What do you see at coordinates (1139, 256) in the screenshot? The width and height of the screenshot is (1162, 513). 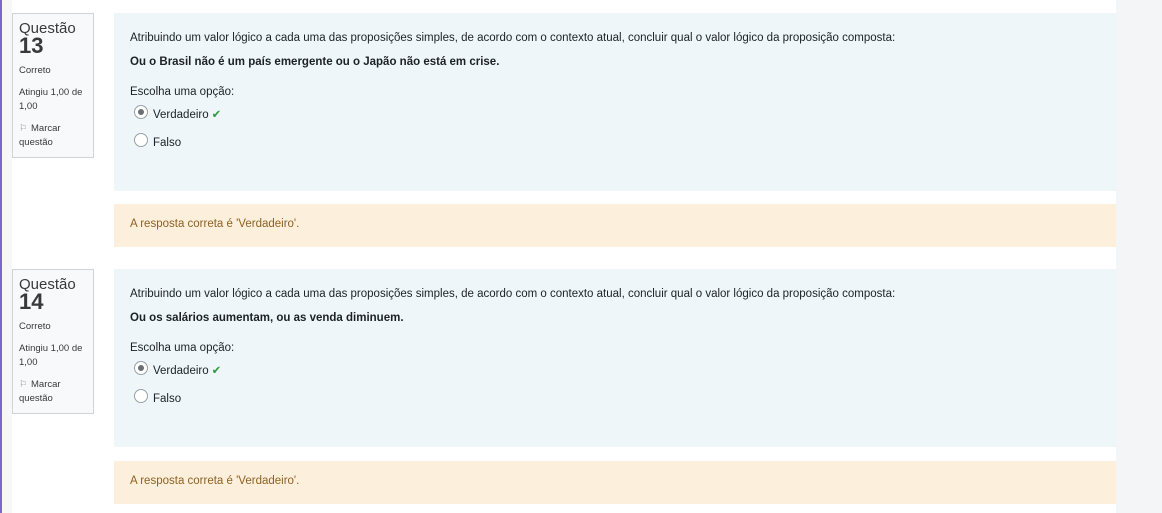 I see `right-gutter` at bounding box center [1139, 256].